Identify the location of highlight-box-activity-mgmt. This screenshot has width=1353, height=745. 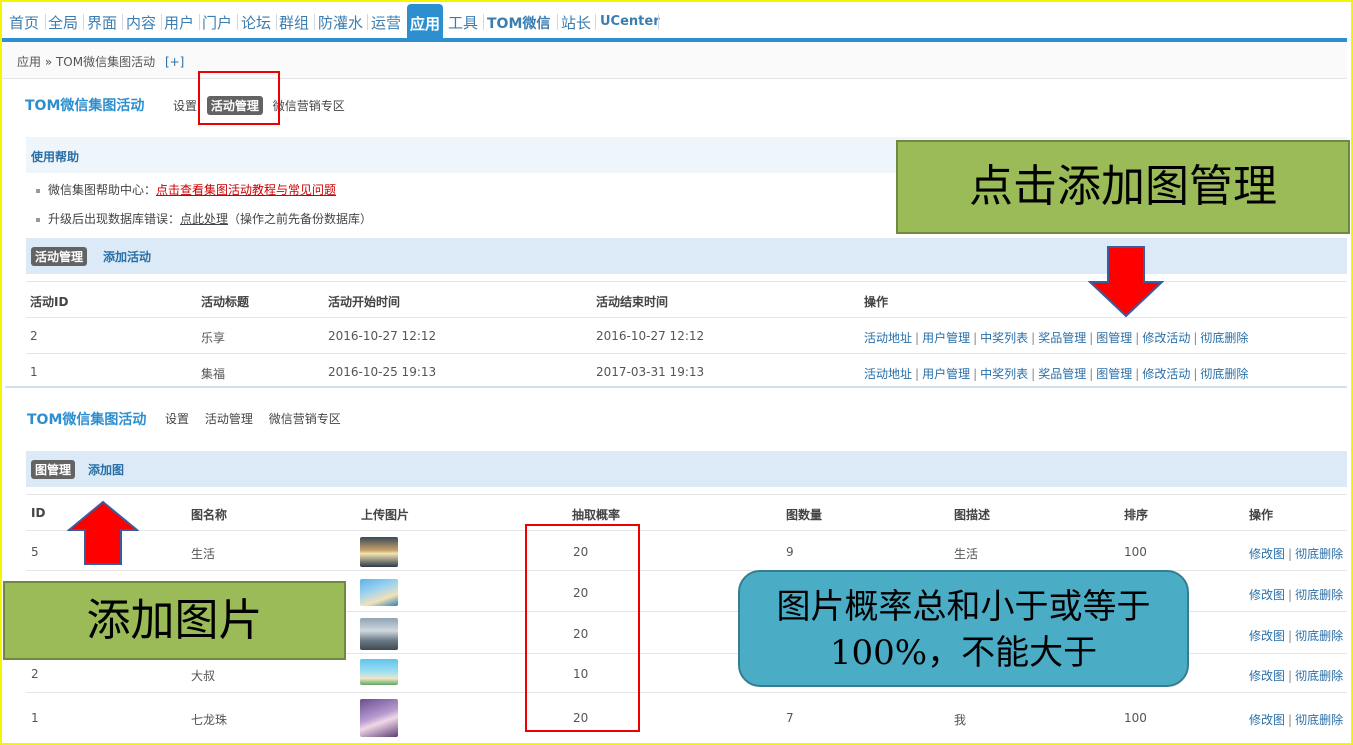
(239, 98).